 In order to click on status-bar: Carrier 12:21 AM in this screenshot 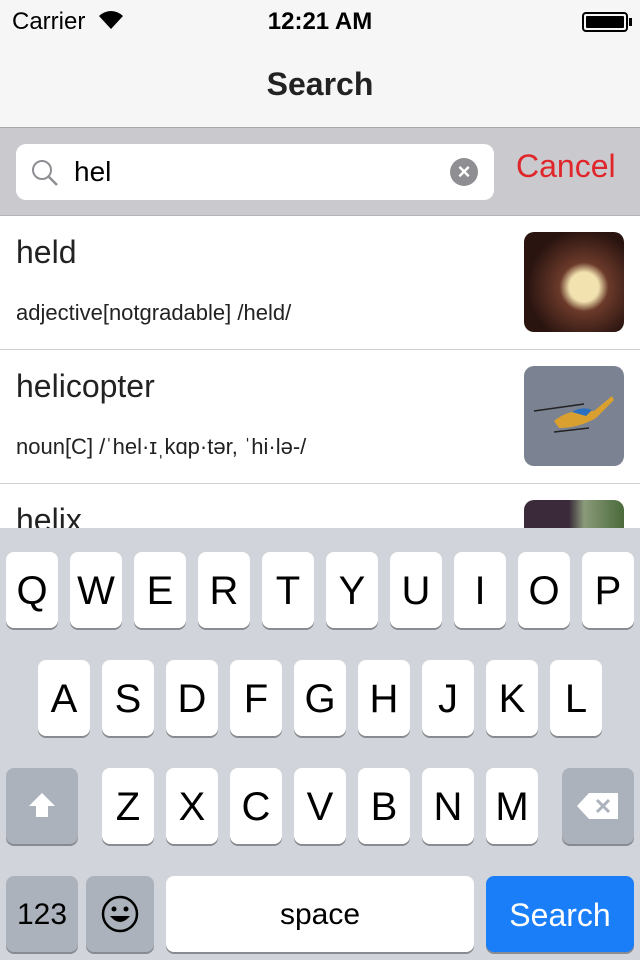, I will do `click(320, 20)`.